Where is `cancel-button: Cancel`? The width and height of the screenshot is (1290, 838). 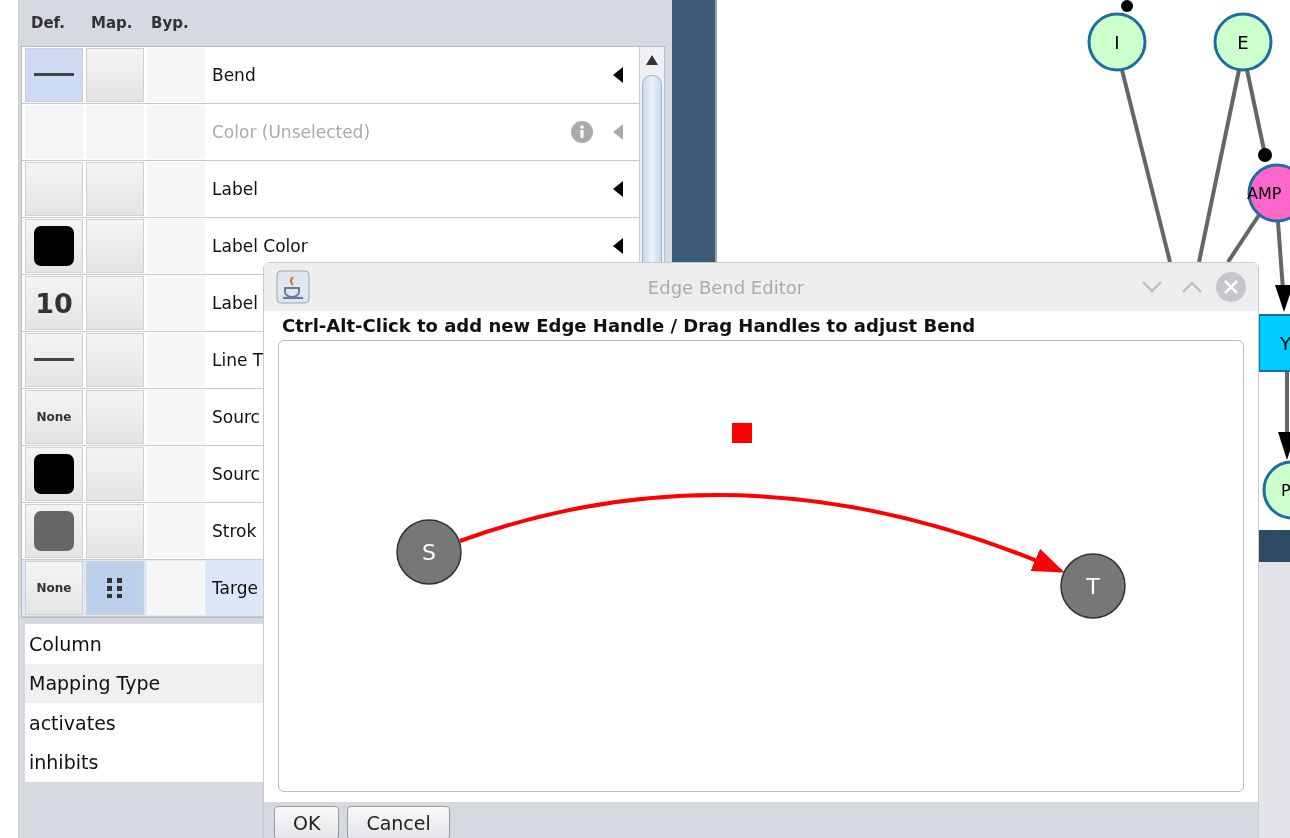
cancel-button: Cancel is located at coordinates (398, 822).